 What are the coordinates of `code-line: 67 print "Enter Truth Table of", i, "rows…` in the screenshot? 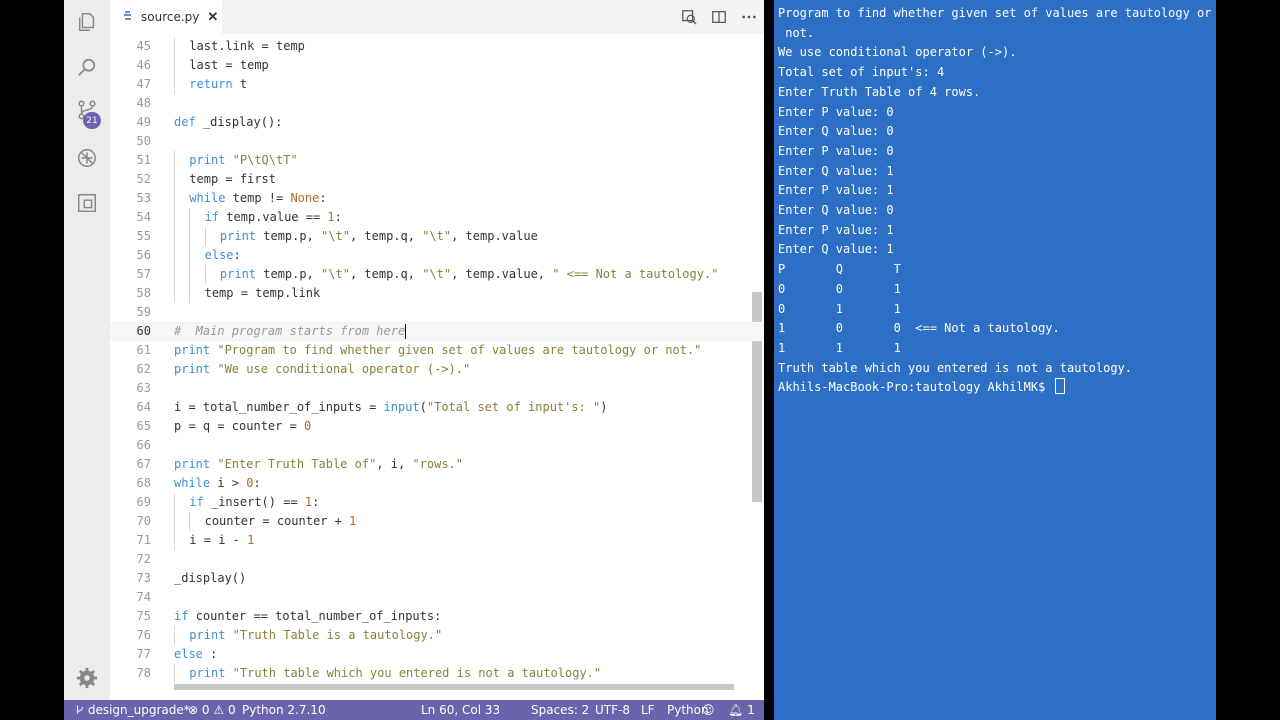 It's located at (437, 464).